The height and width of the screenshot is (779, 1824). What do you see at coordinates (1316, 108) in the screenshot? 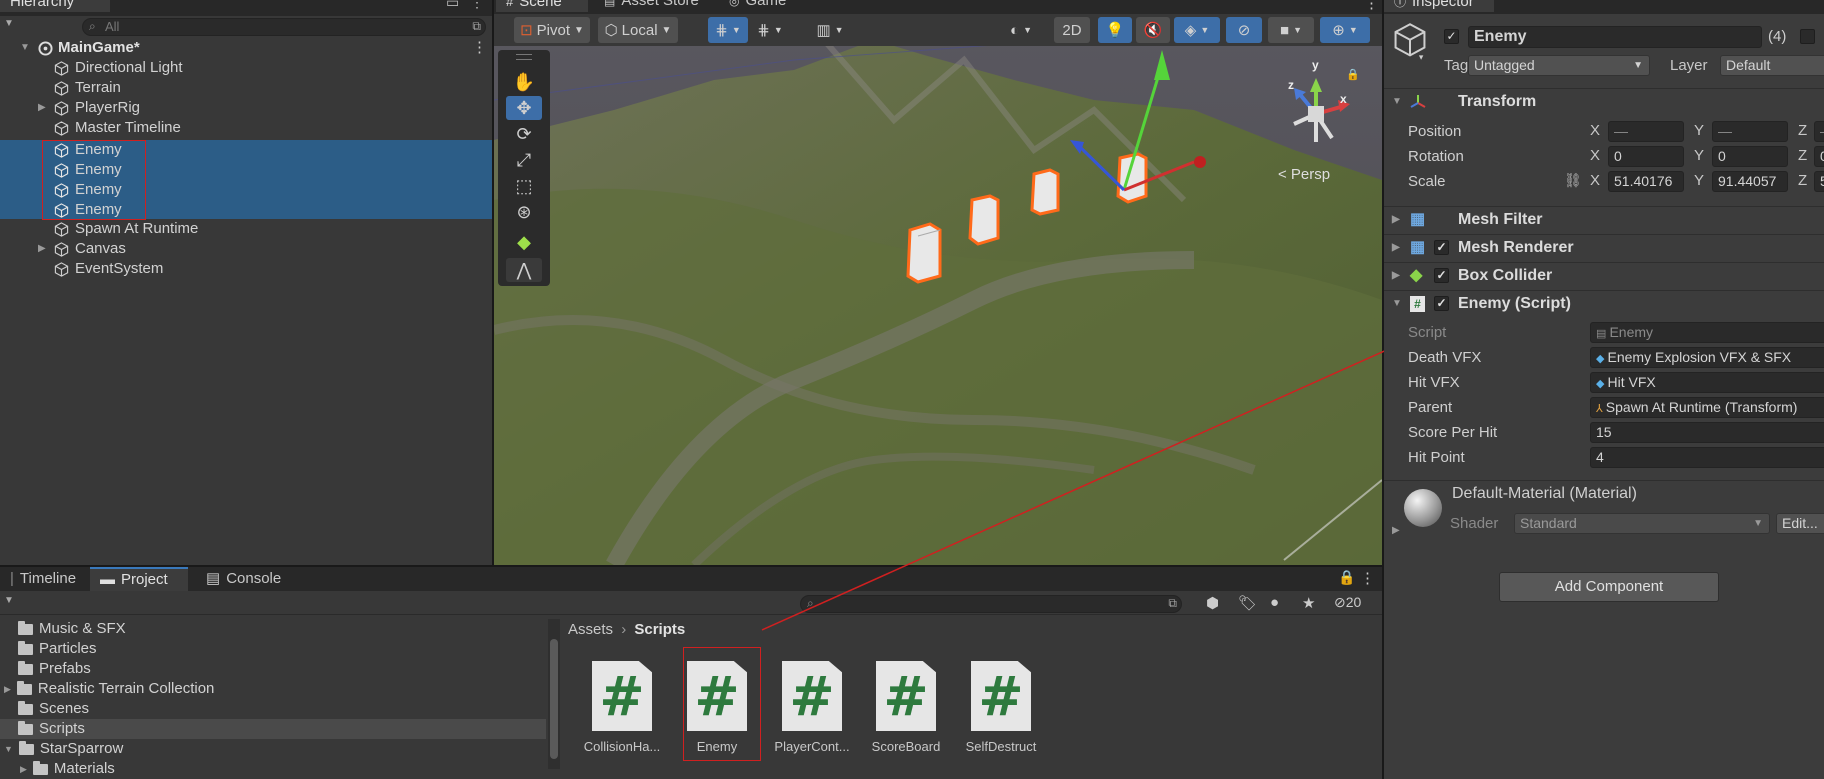
I see `orientation-gizmo: y z x 🔒` at bounding box center [1316, 108].